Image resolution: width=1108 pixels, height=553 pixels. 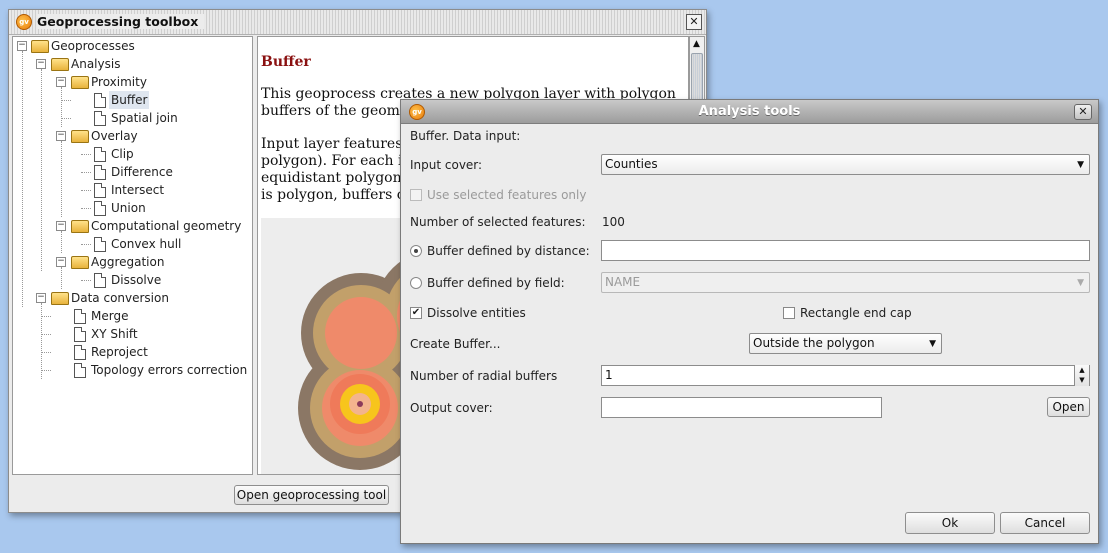 I want to click on help-paragraph-line: polygon). For each in, so click(x=336, y=161).